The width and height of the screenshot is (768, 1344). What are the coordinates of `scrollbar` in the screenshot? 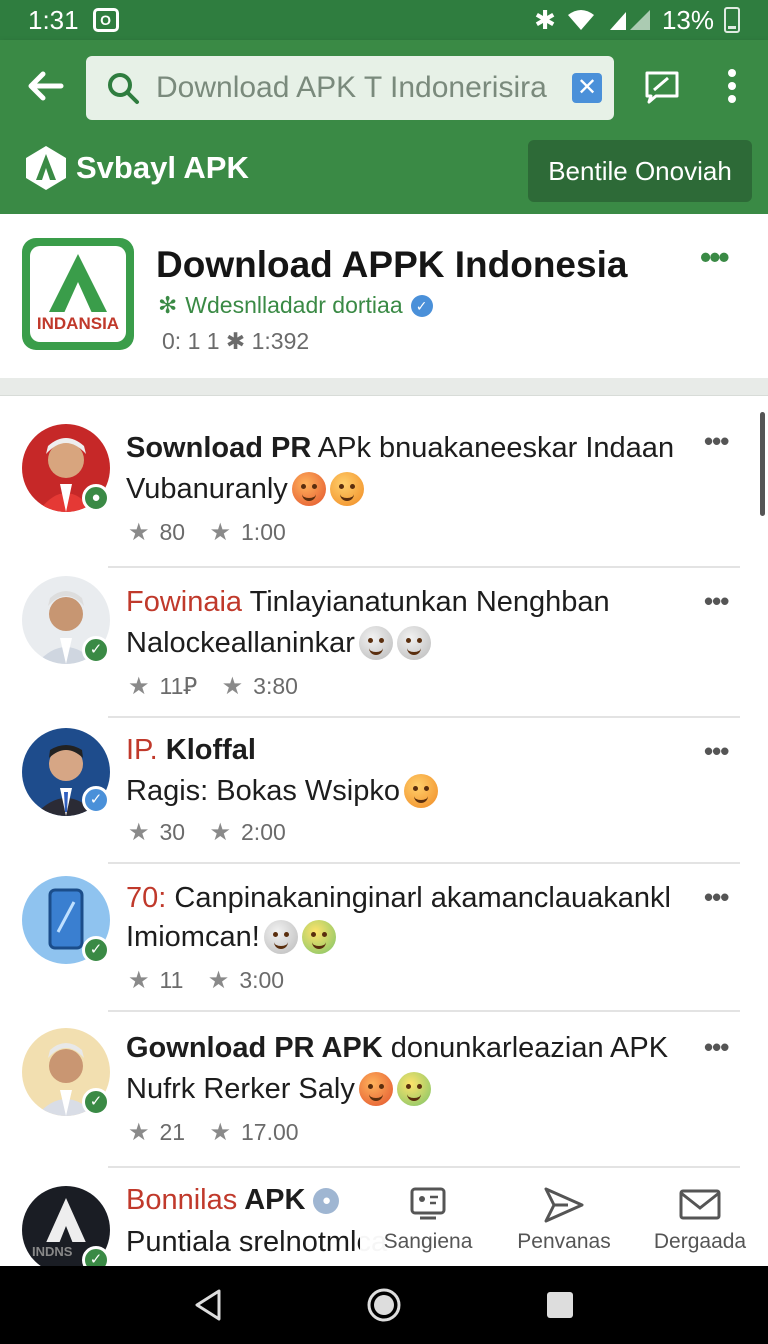 It's located at (762, 464).